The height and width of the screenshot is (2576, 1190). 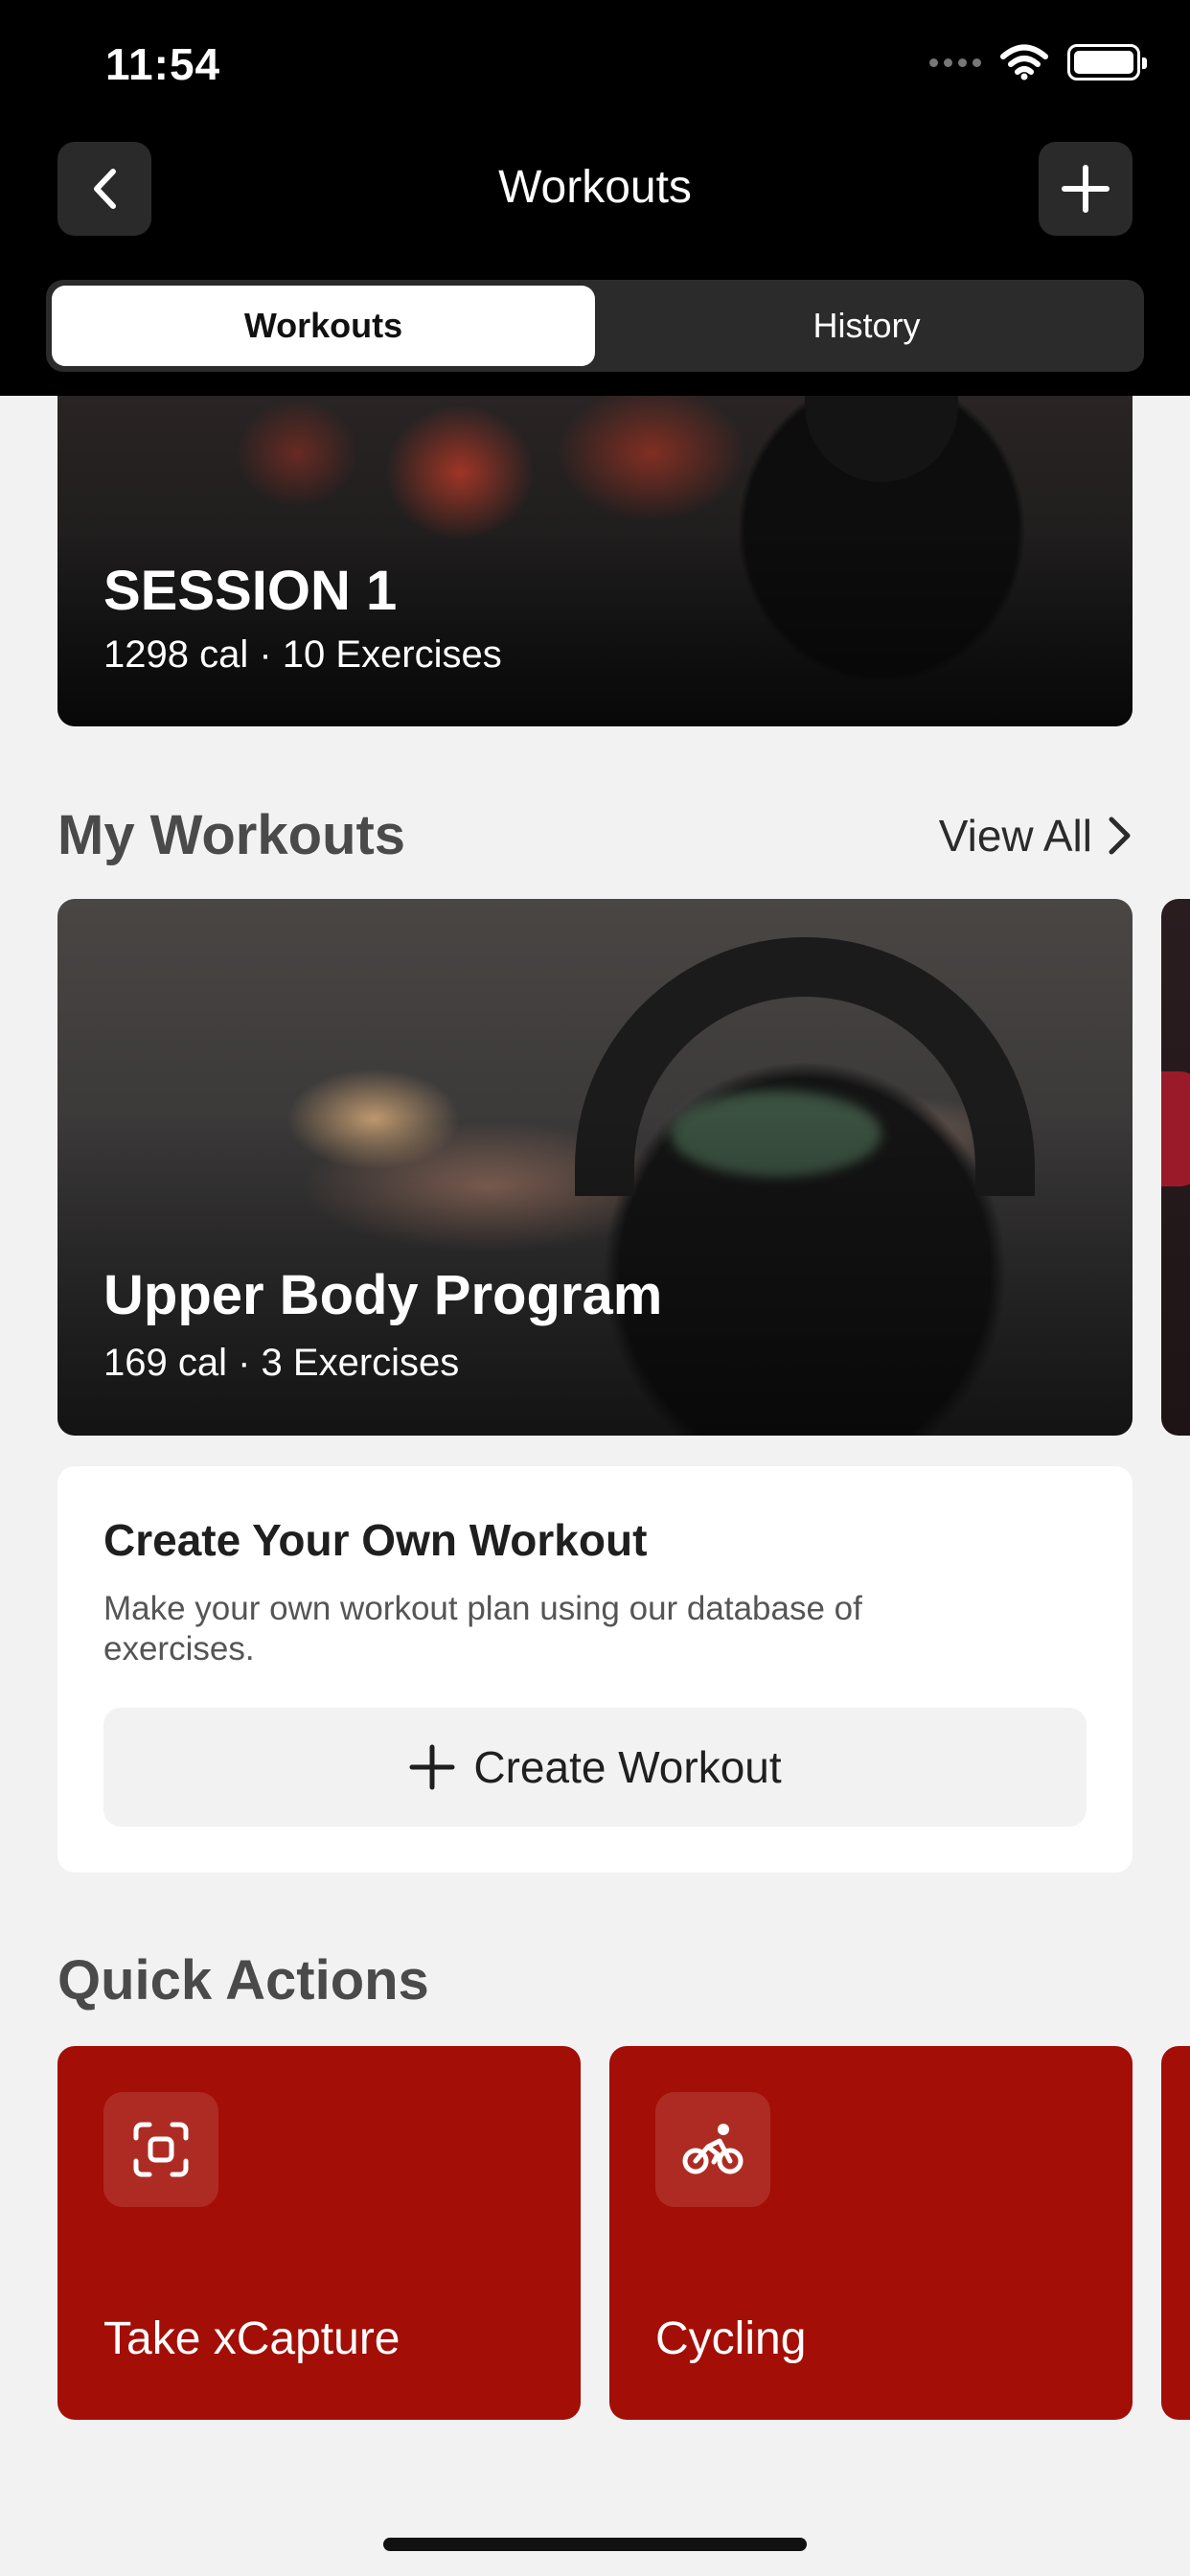 I want to click on tab-workouts: Workouts, so click(x=324, y=326).